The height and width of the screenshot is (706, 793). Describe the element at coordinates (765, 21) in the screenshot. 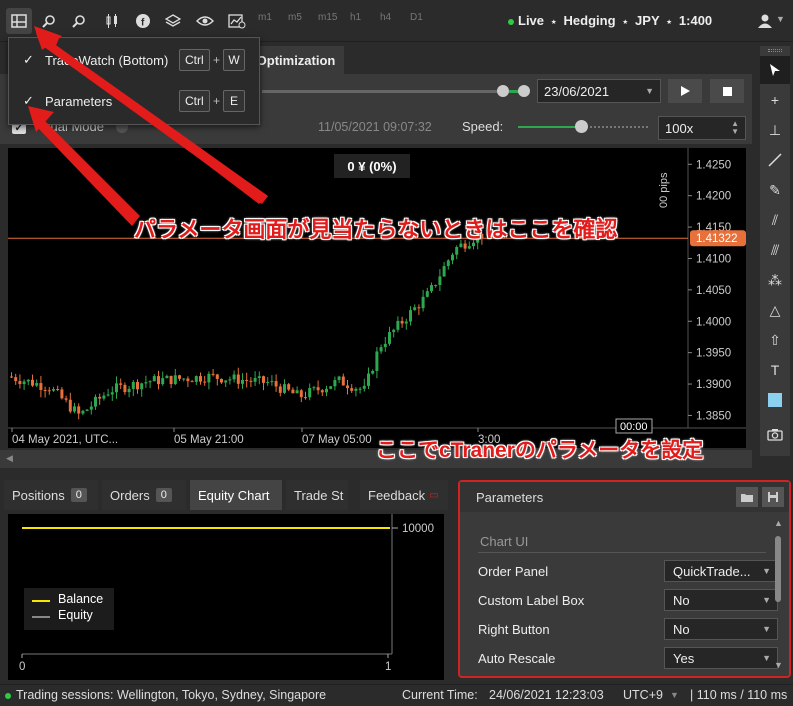

I see `user-icon` at that location.